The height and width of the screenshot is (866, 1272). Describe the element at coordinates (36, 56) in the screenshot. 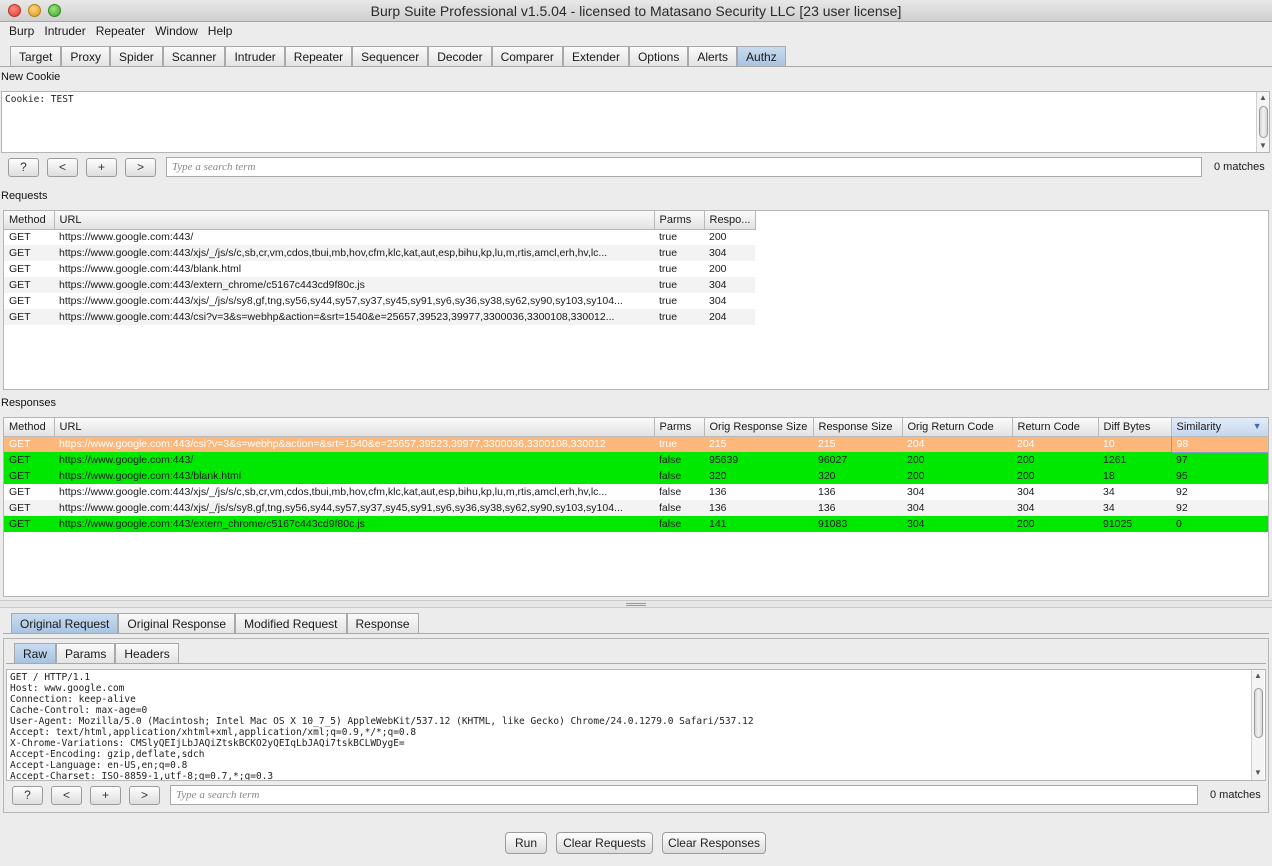

I see `tab-target: Target` at that location.